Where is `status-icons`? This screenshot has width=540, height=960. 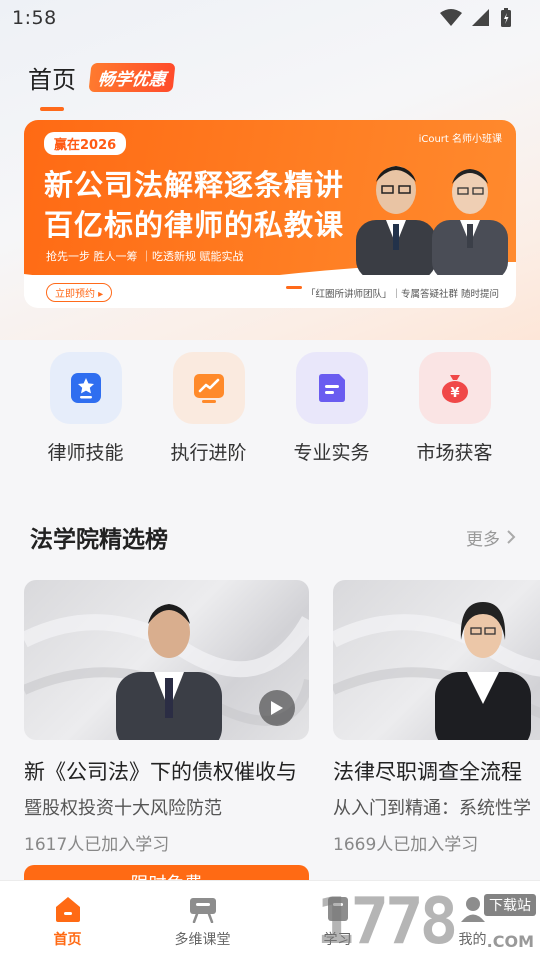 status-icons is located at coordinates (476, 18).